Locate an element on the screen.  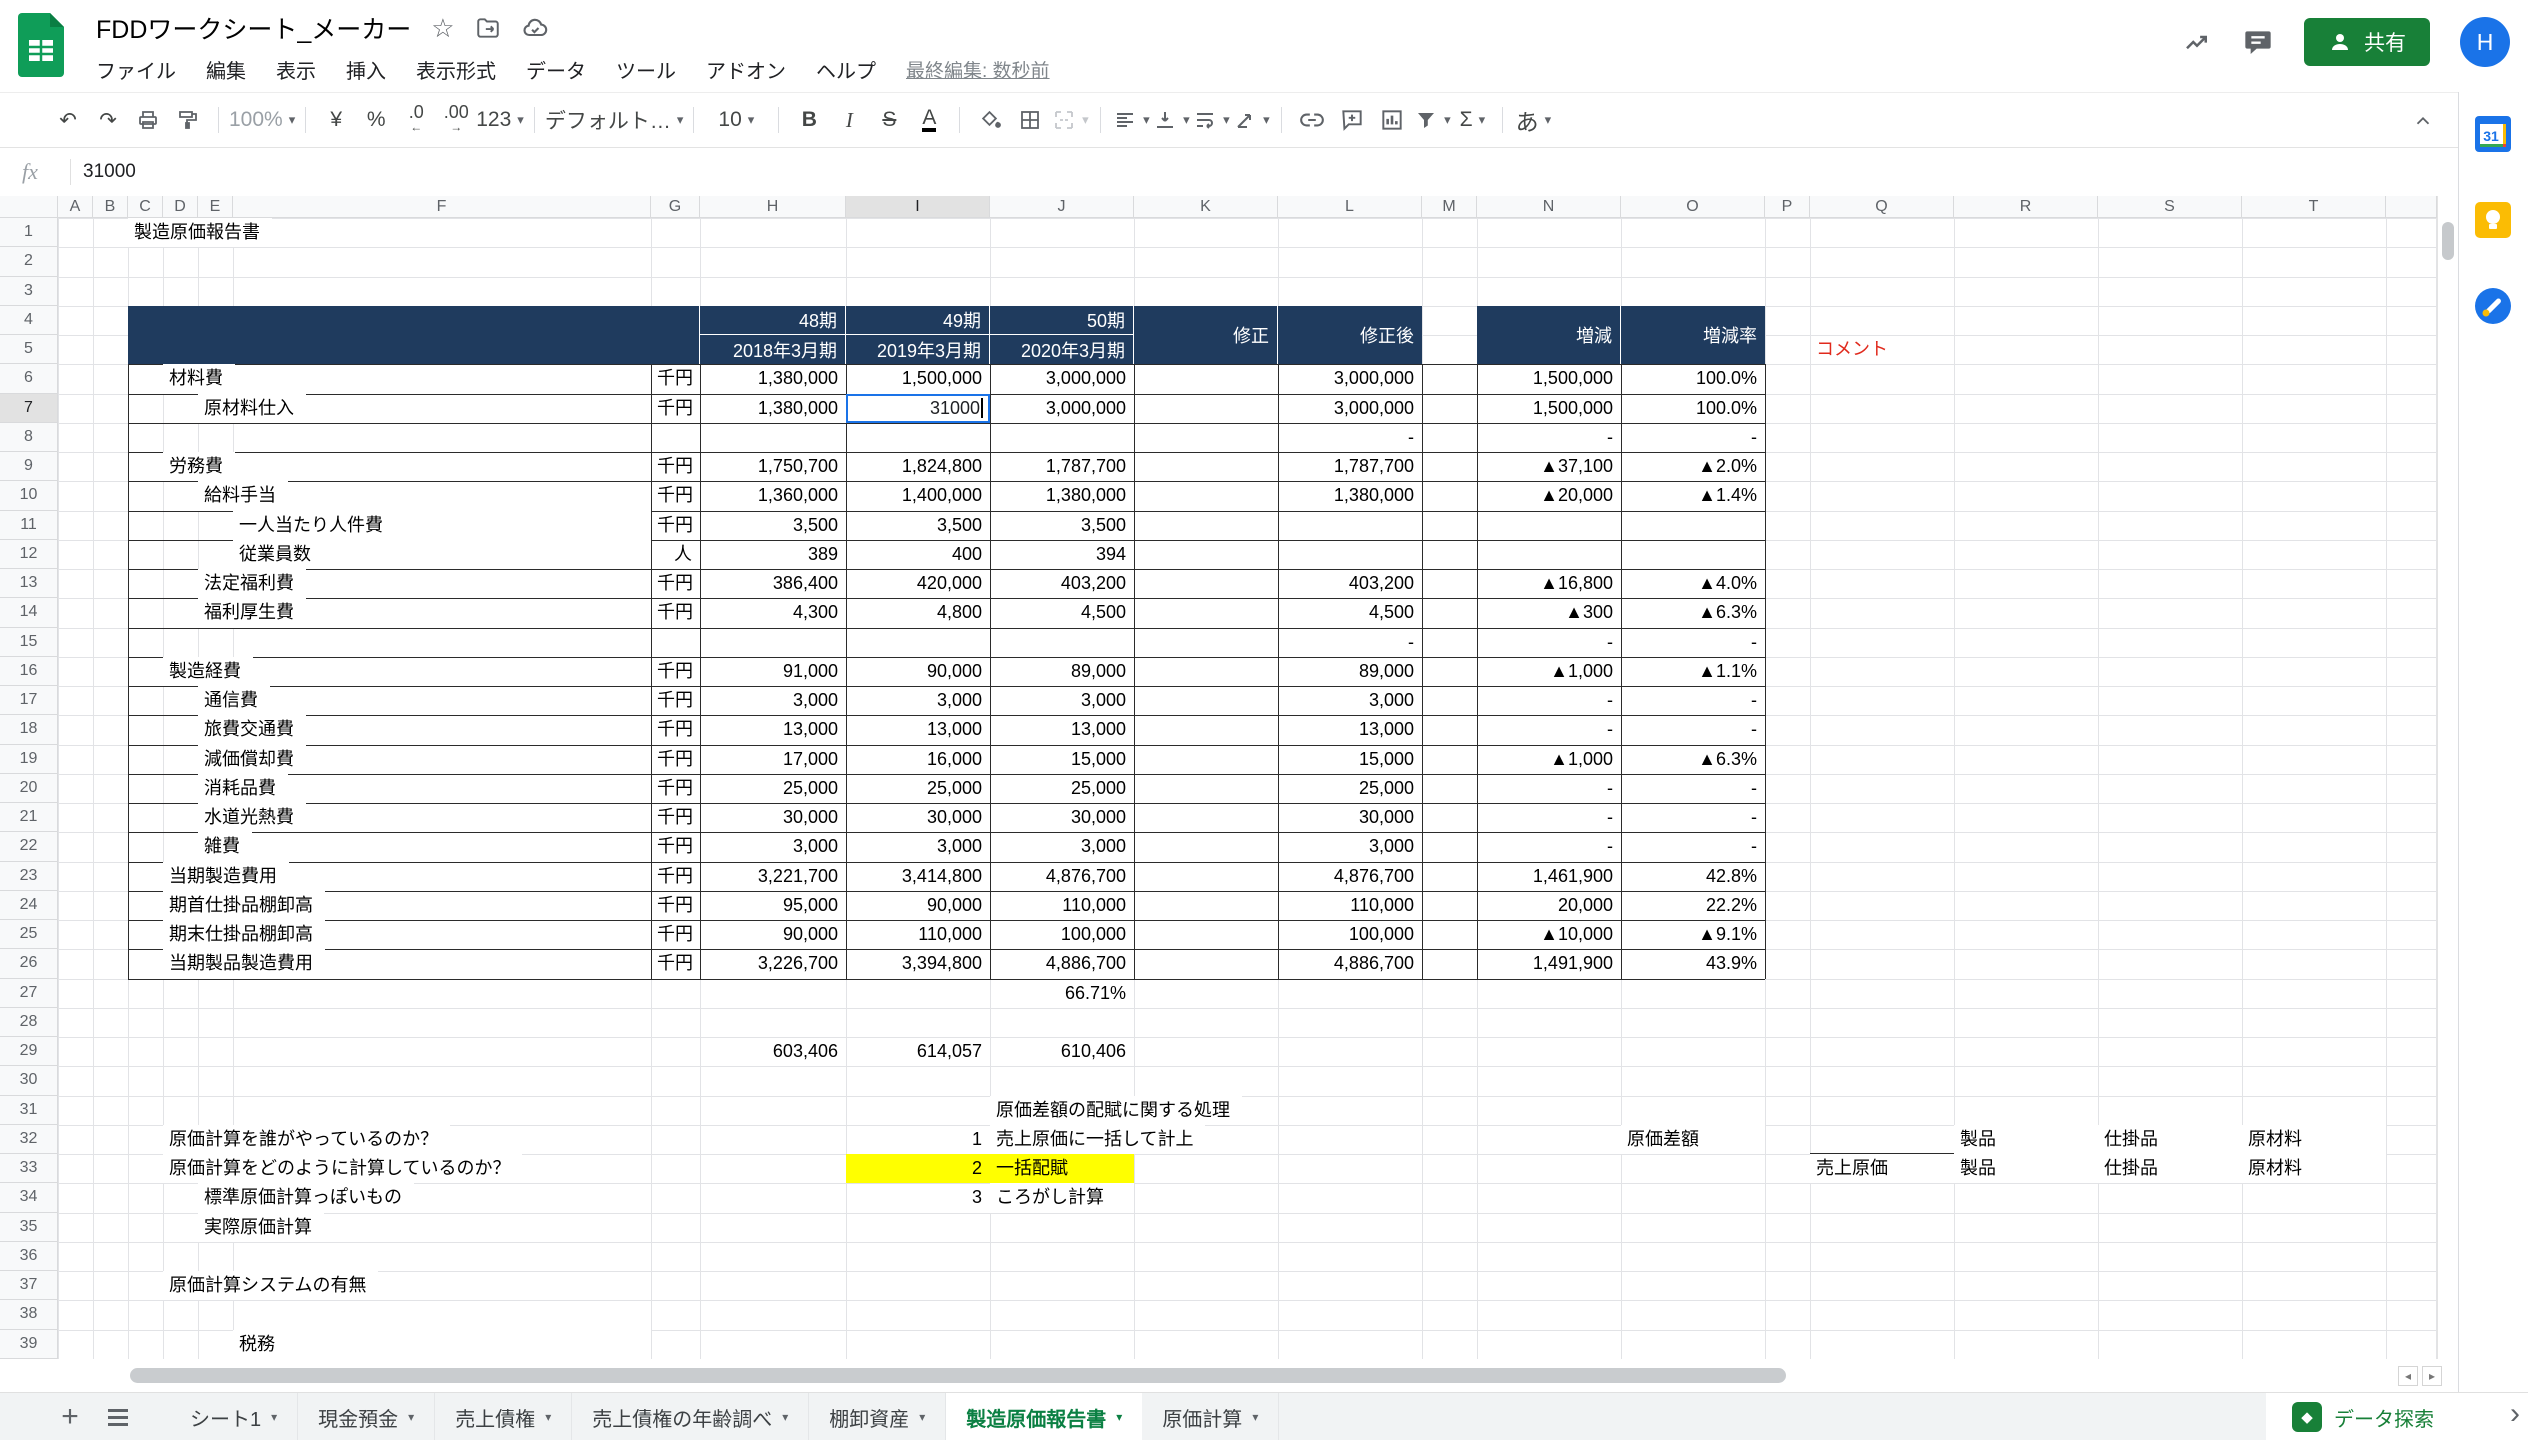
cell-H16: 91,000 is located at coordinates (773, 671).